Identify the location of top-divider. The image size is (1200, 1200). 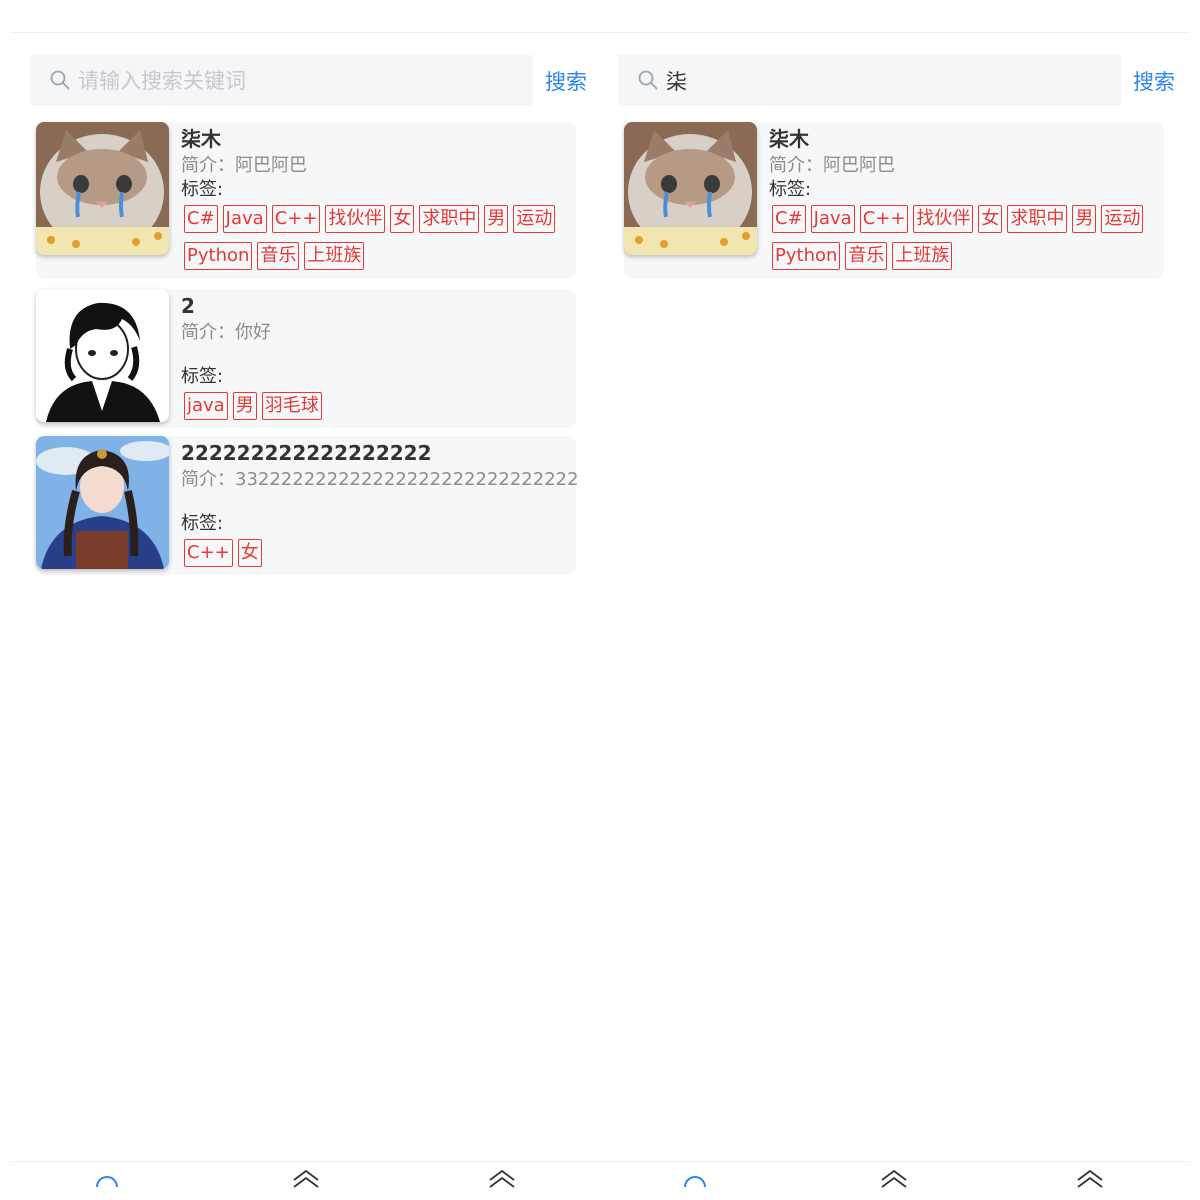
(600, 32).